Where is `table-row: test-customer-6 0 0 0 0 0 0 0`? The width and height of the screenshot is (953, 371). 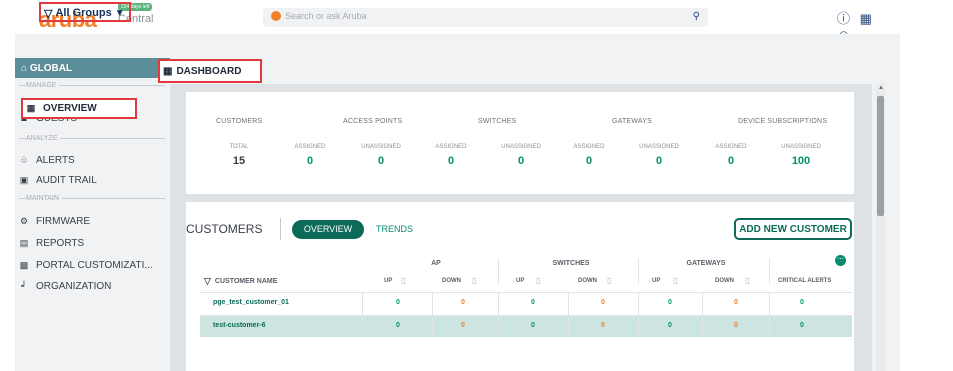
table-row: test-customer-6 0 0 0 0 0 0 0 is located at coordinates (526, 326).